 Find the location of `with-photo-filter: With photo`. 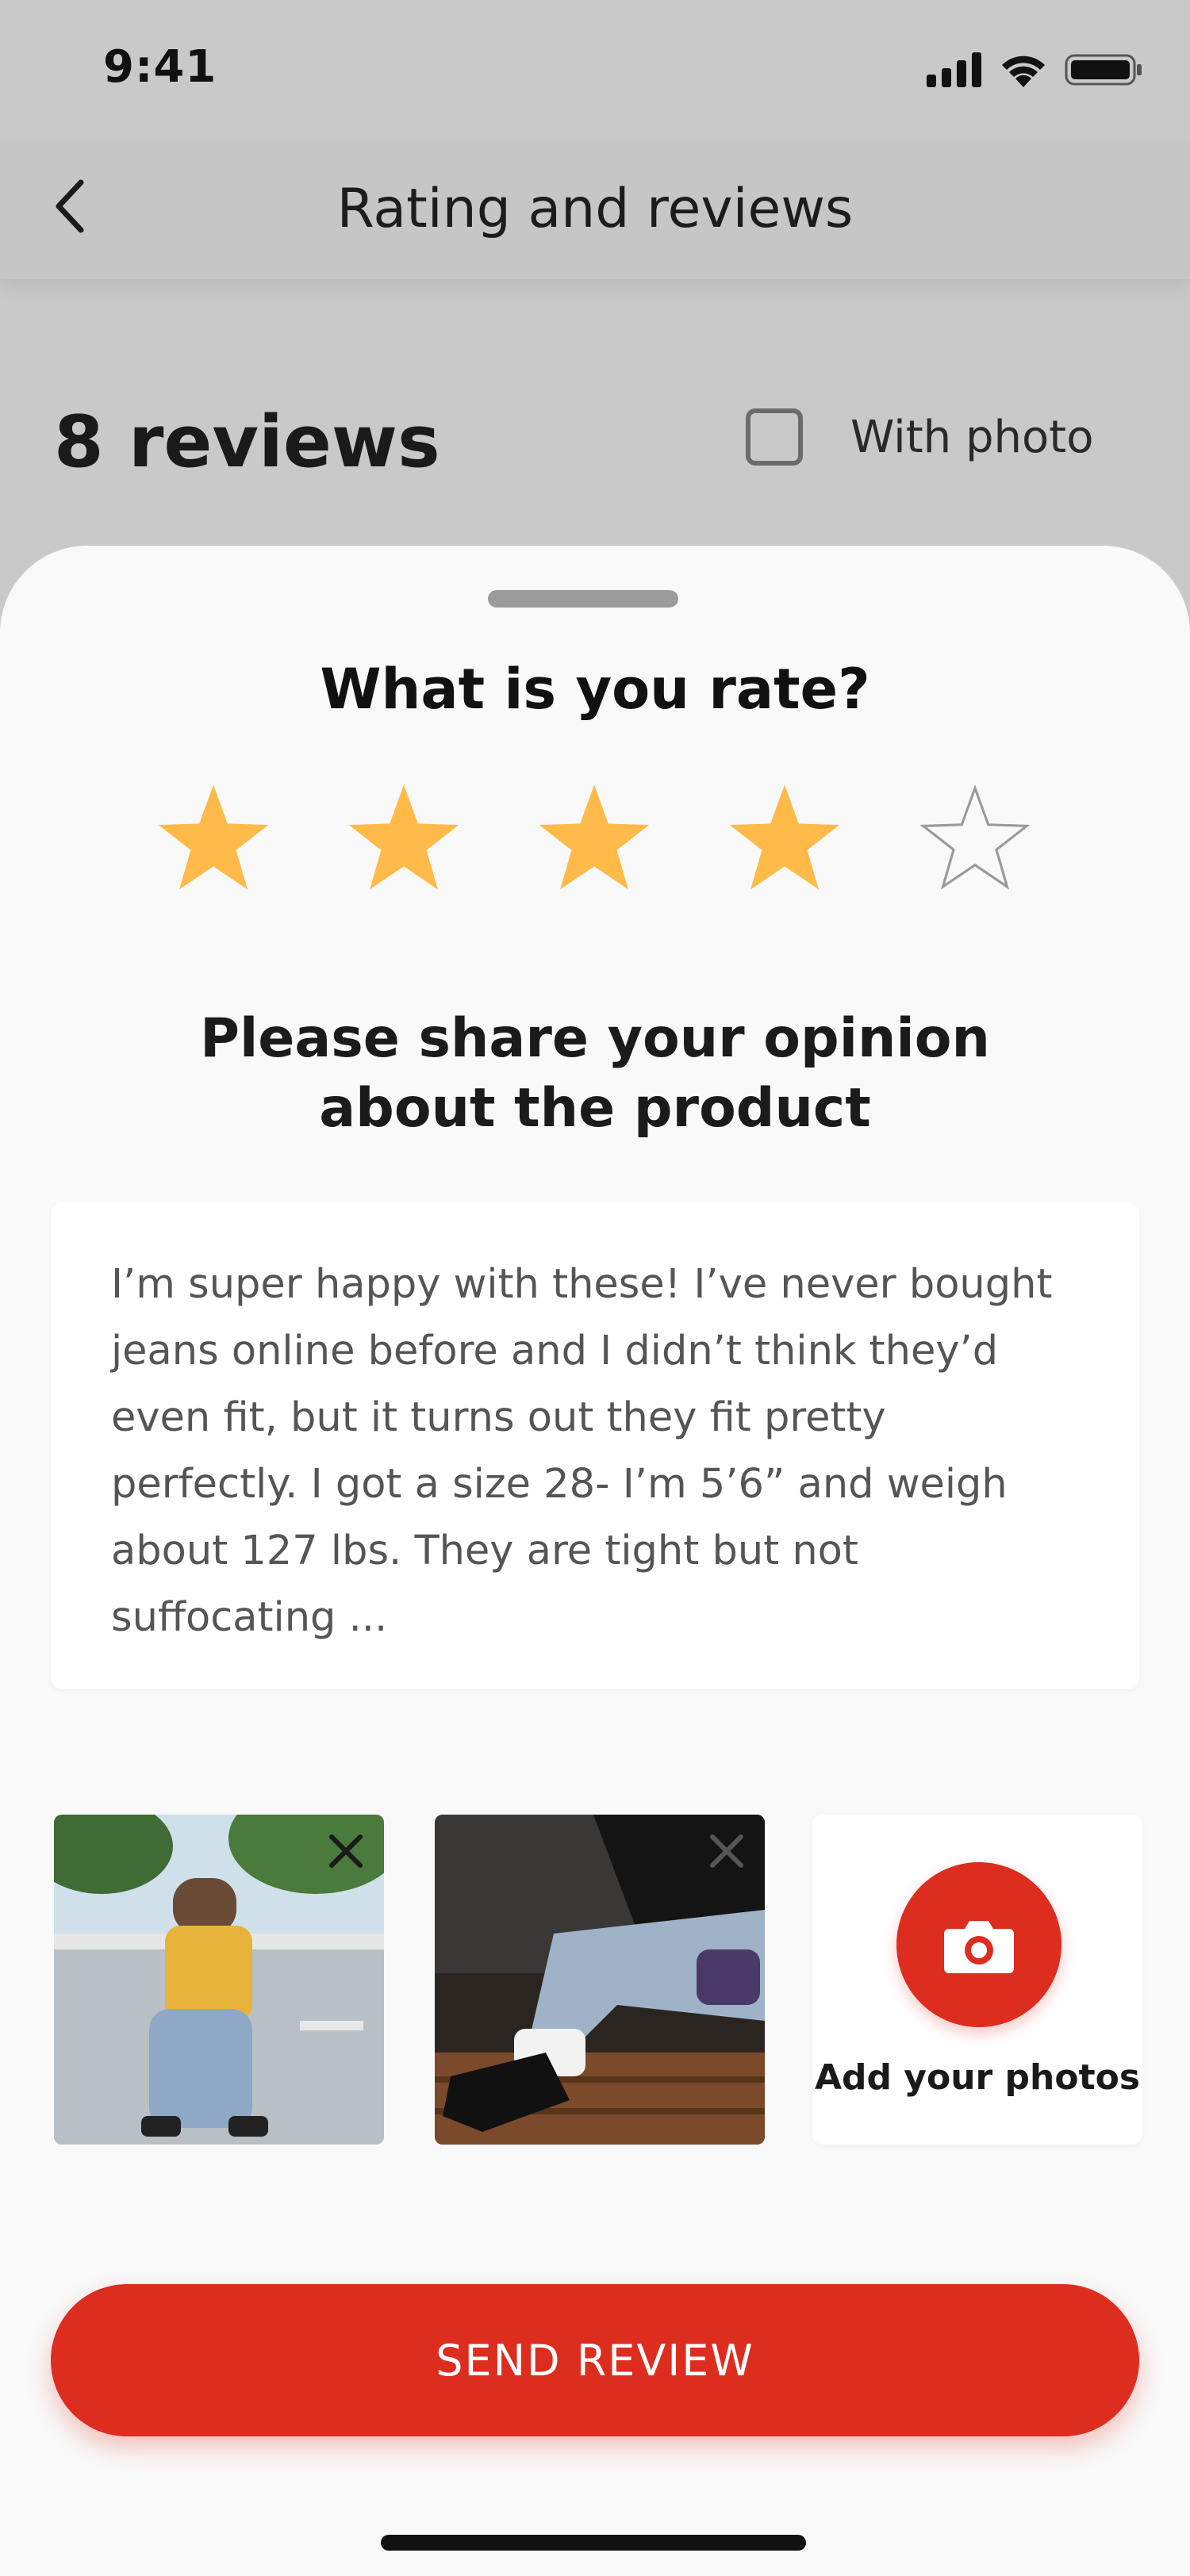

with-photo-filter: With photo is located at coordinates (919, 437).